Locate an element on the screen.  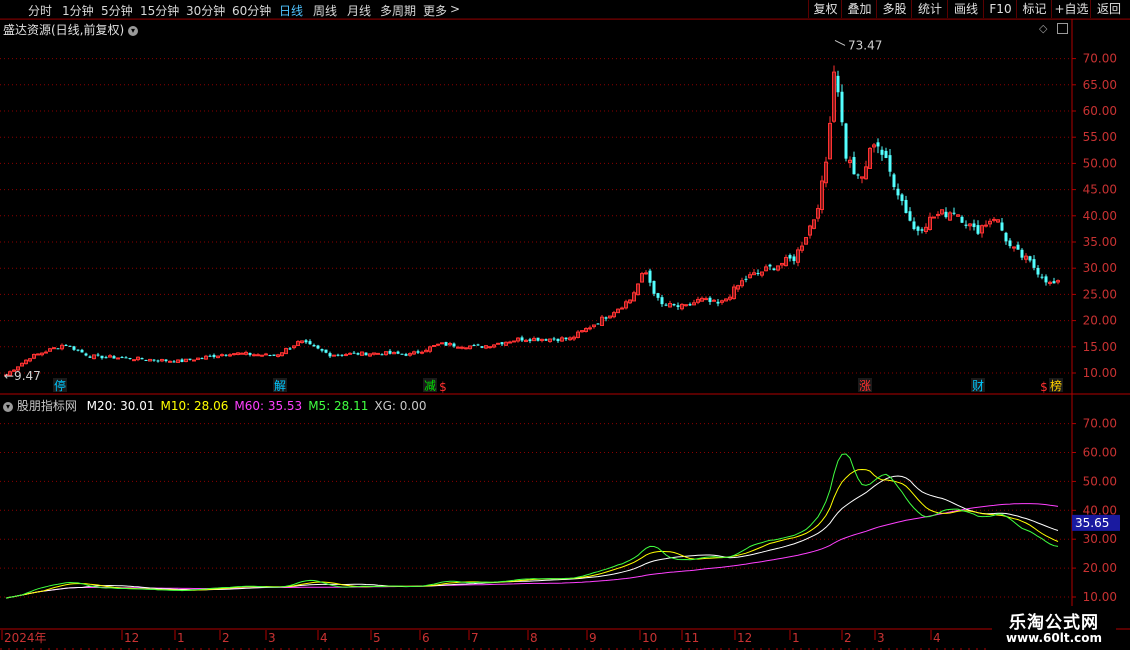
period-tab-10: 更多 is located at coordinates (435, 10).